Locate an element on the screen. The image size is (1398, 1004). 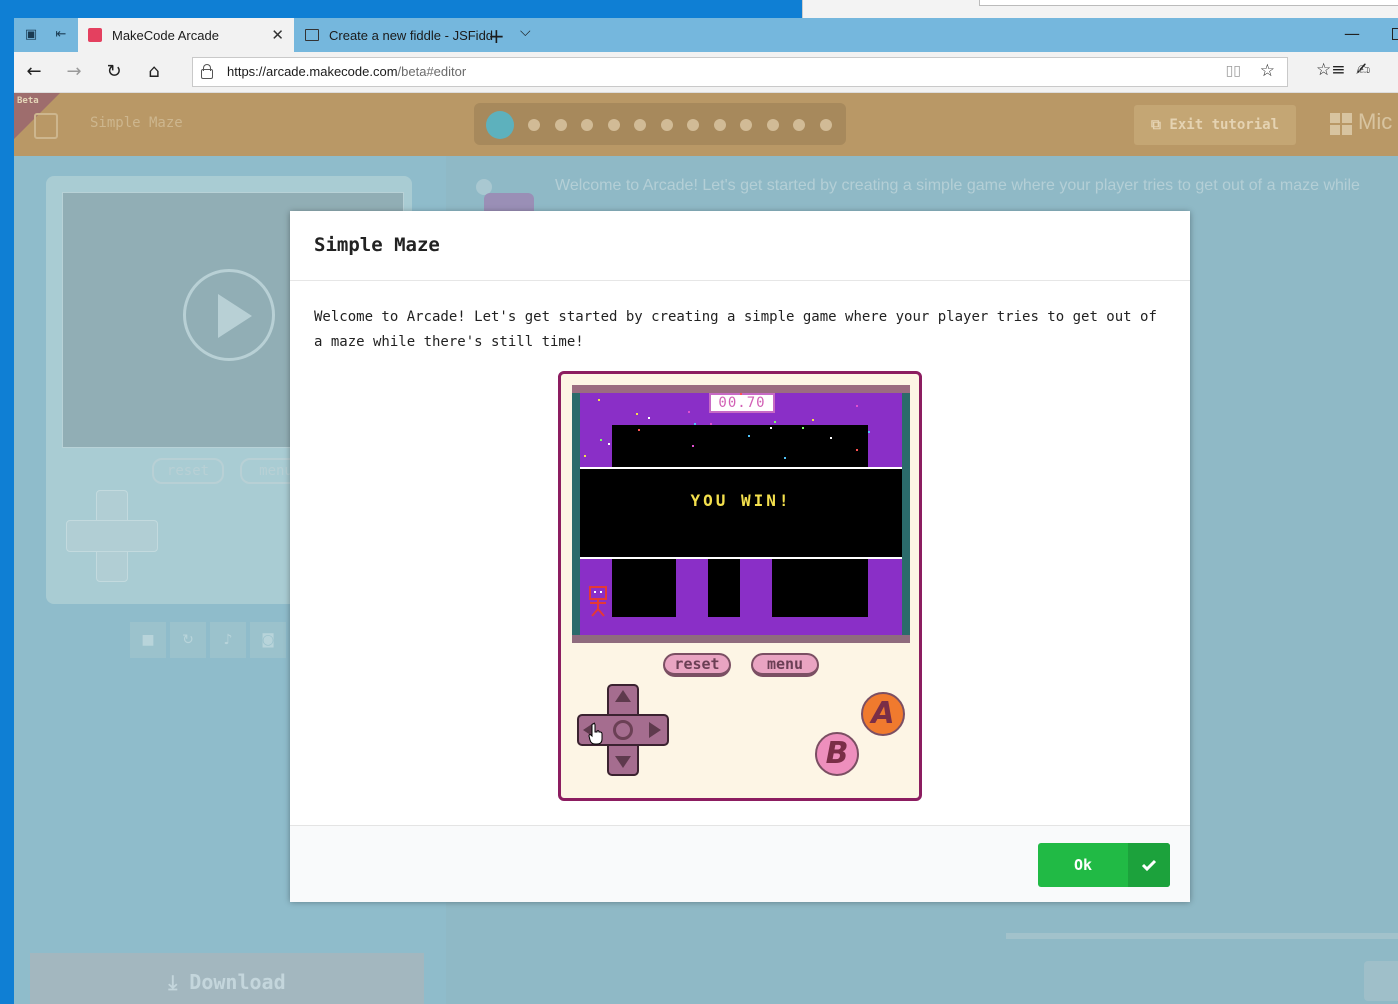
stop-icon: ■ is located at coordinates (148, 640).